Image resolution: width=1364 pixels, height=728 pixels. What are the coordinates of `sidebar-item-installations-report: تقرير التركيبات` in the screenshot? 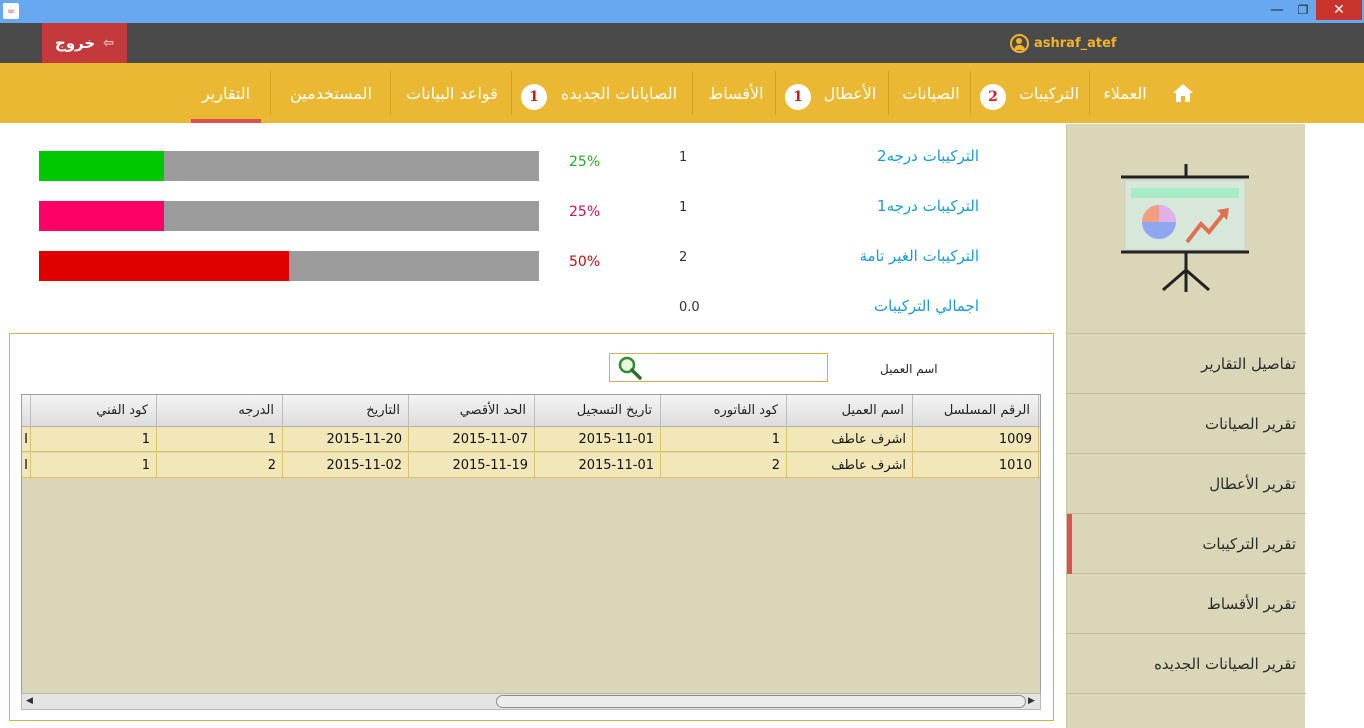 It's located at (1186, 544).